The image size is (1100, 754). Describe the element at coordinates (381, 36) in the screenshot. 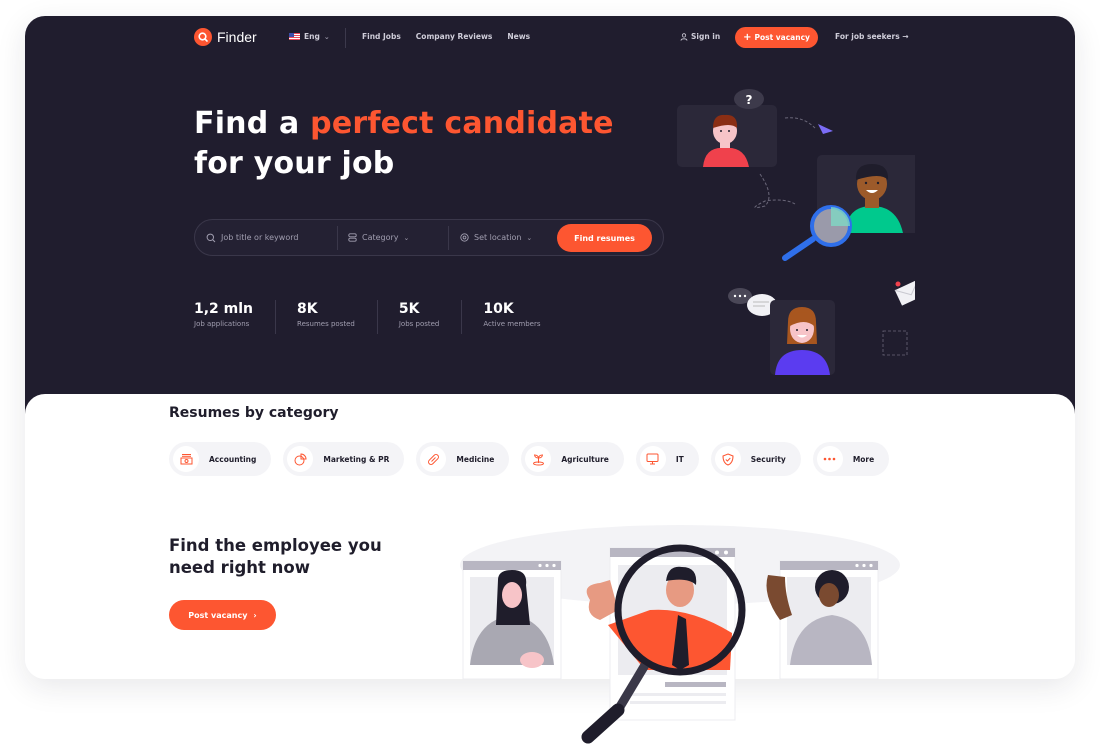

I see `nav-link-find-jobs: Find Jobs` at that location.